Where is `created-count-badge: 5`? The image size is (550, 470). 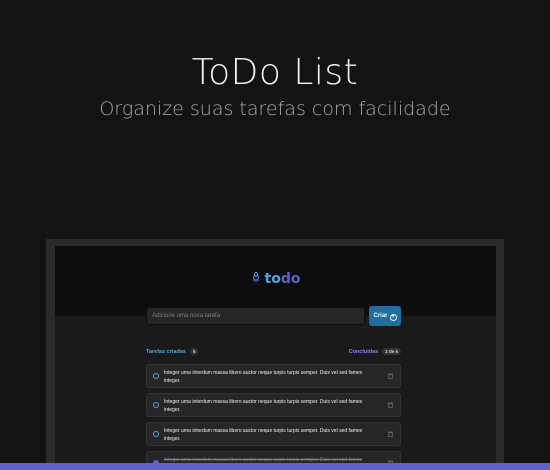 created-count-badge: 5 is located at coordinates (194, 351).